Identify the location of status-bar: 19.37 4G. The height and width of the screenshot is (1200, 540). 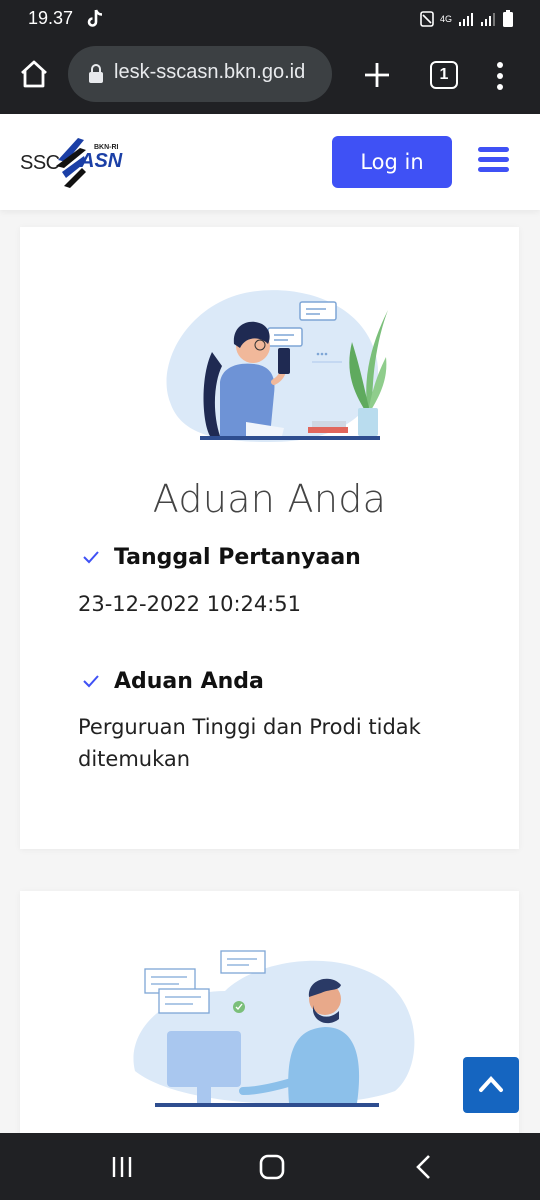
(270, 19).